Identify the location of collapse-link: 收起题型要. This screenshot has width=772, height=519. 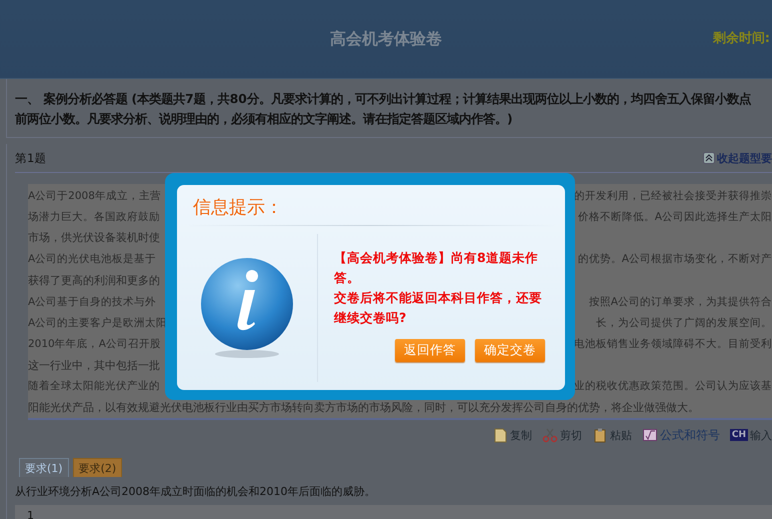
(744, 158).